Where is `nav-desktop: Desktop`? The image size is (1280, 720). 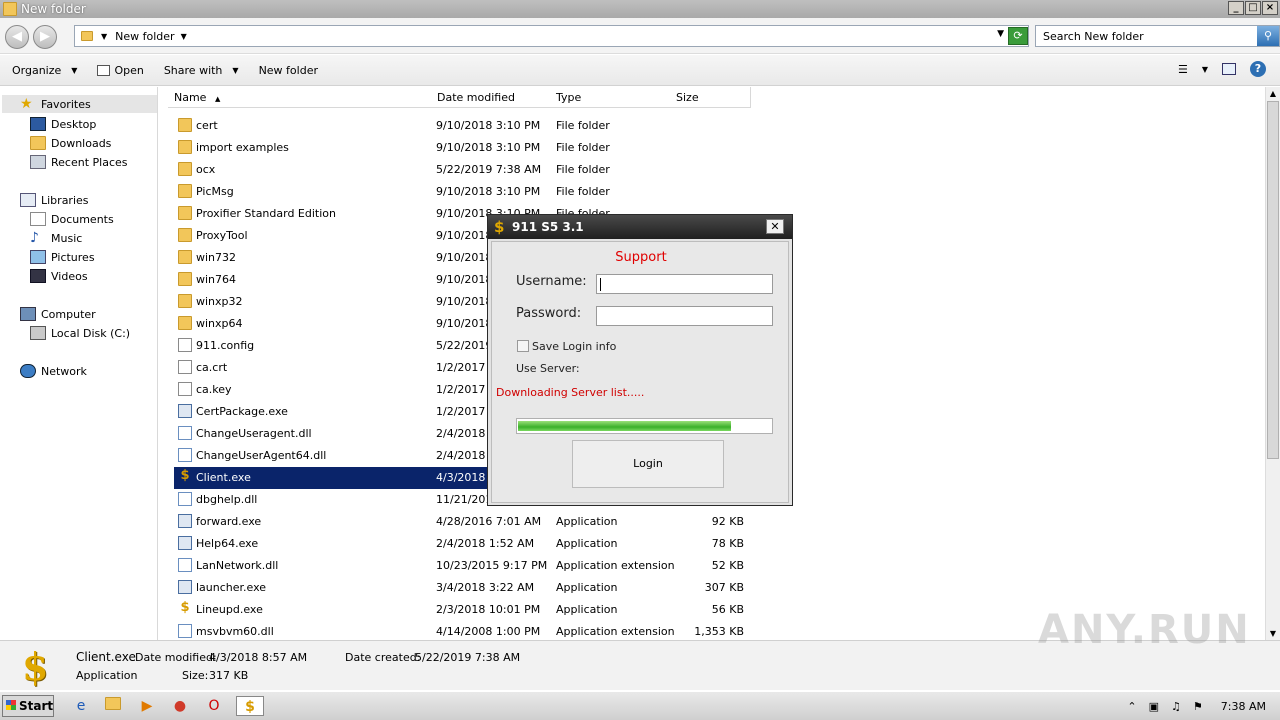 nav-desktop: Desktop is located at coordinates (63, 124).